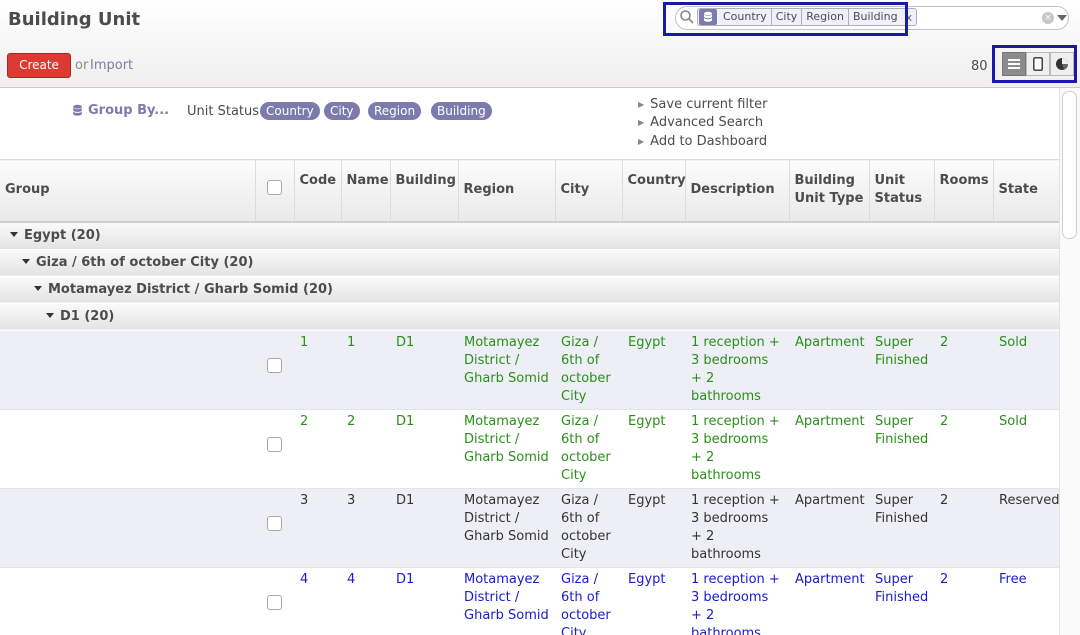 The height and width of the screenshot is (635, 1080). What do you see at coordinates (1048, 18) in the screenshot?
I see `clear-search-icon: ×` at bounding box center [1048, 18].